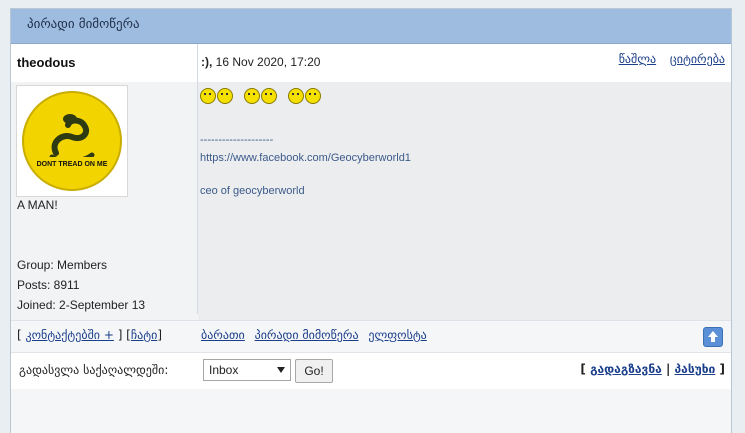  I want to click on pm-reply-links: [ გადაგზავნა | პასუხი ], so click(652, 369).